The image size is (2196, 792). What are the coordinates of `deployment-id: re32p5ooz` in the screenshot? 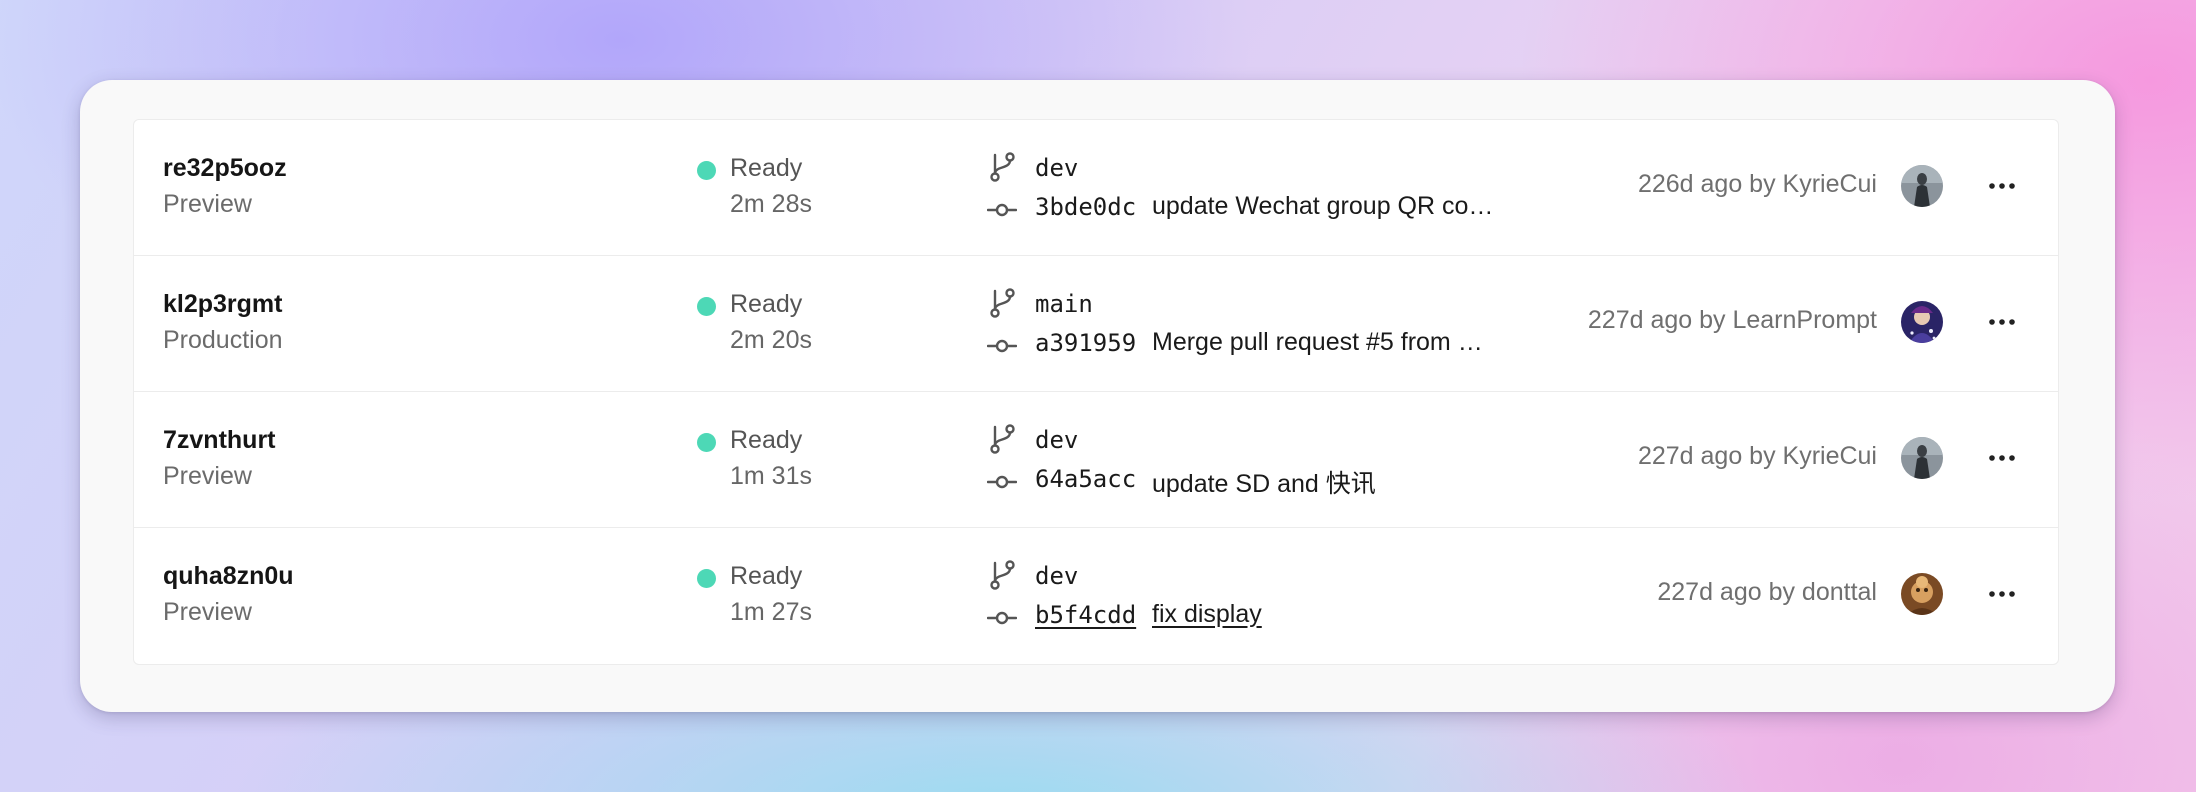 It's located at (225, 168).